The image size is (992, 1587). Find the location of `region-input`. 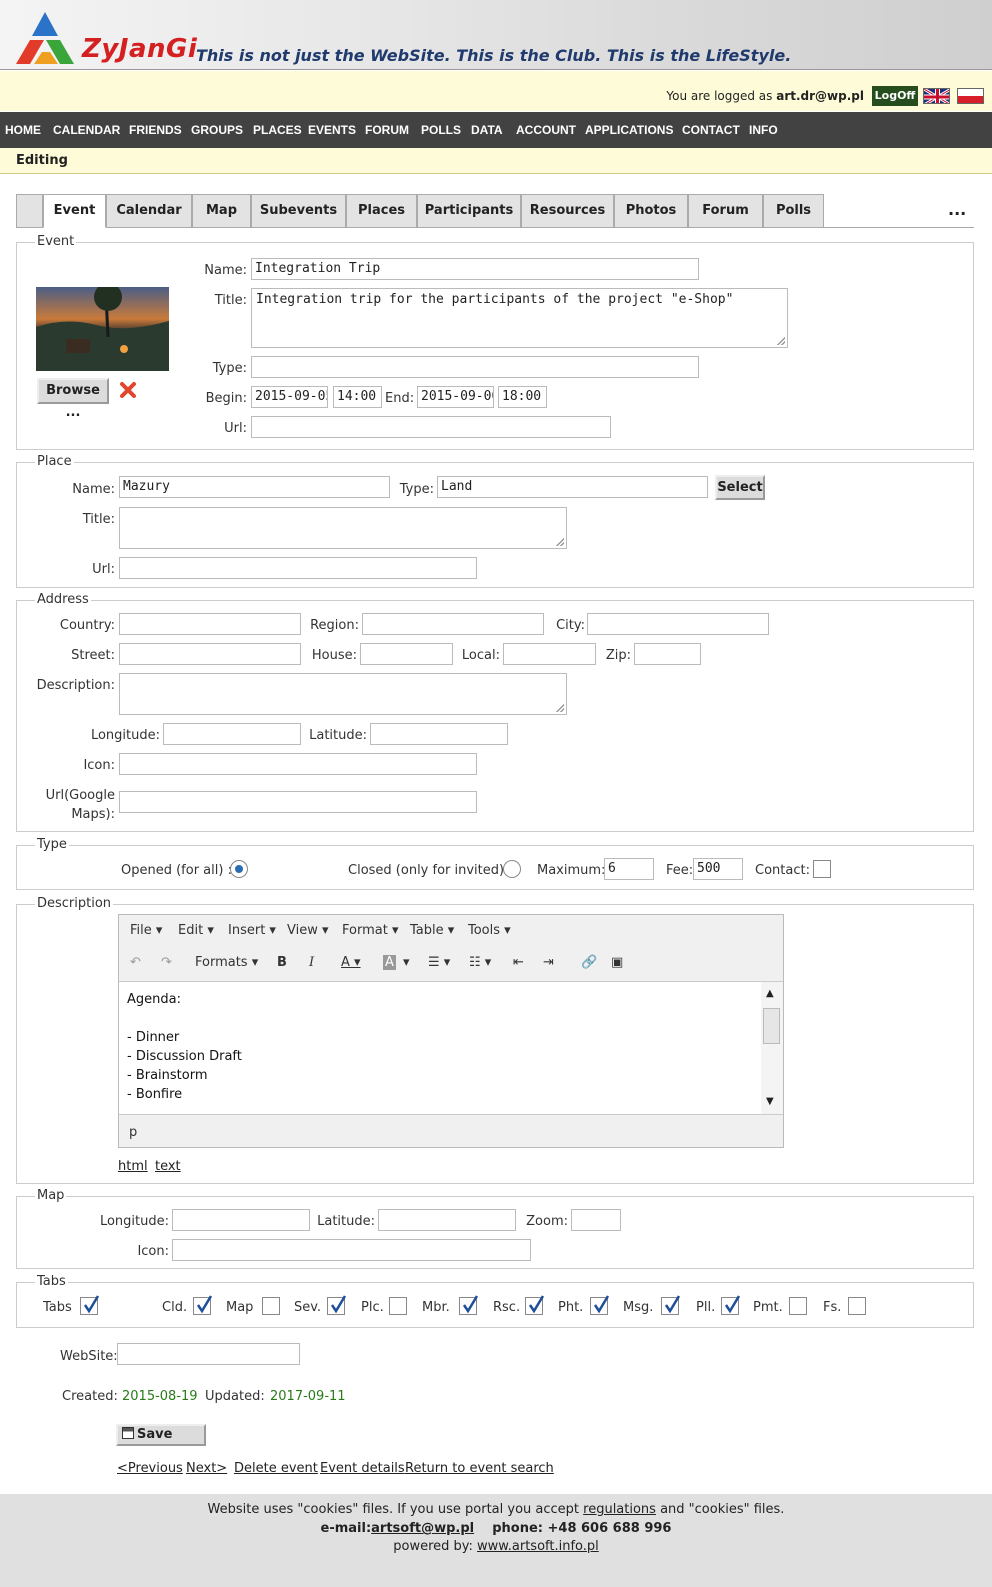

region-input is located at coordinates (453, 624).